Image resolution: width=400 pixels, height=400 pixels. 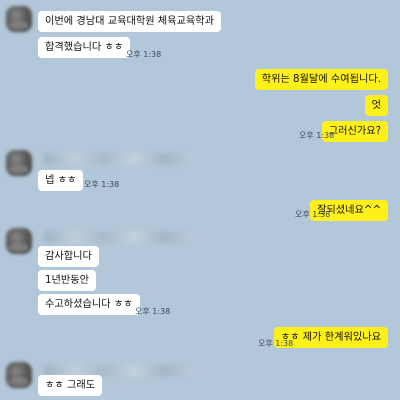 I want to click on message-bubble-incoming: 1년반동안, so click(x=67, y=280).